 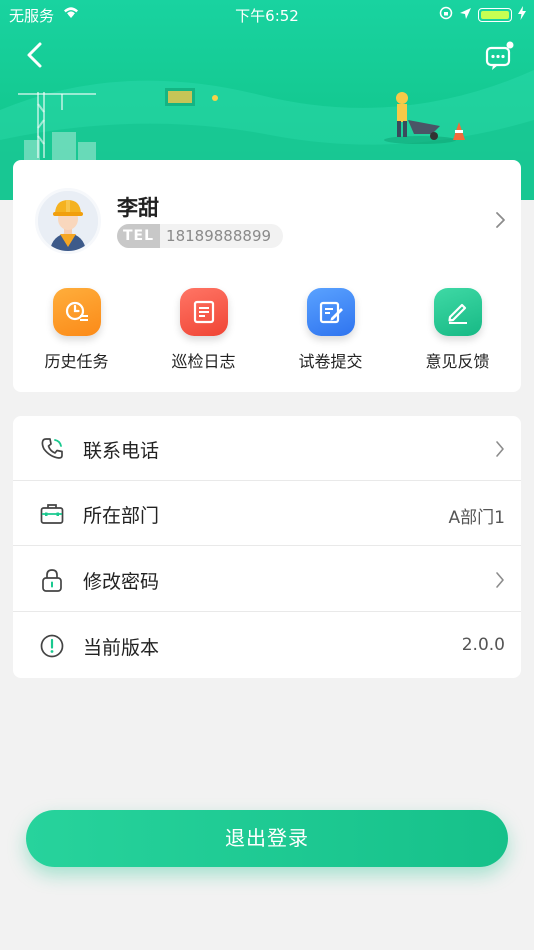 I want to click on phone-icon, so click(x=52, y=448).